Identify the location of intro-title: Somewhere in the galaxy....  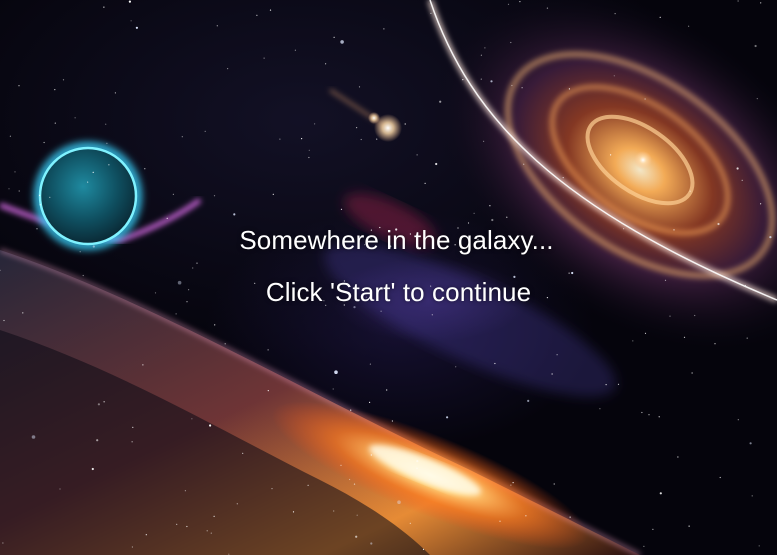
(396, 240).